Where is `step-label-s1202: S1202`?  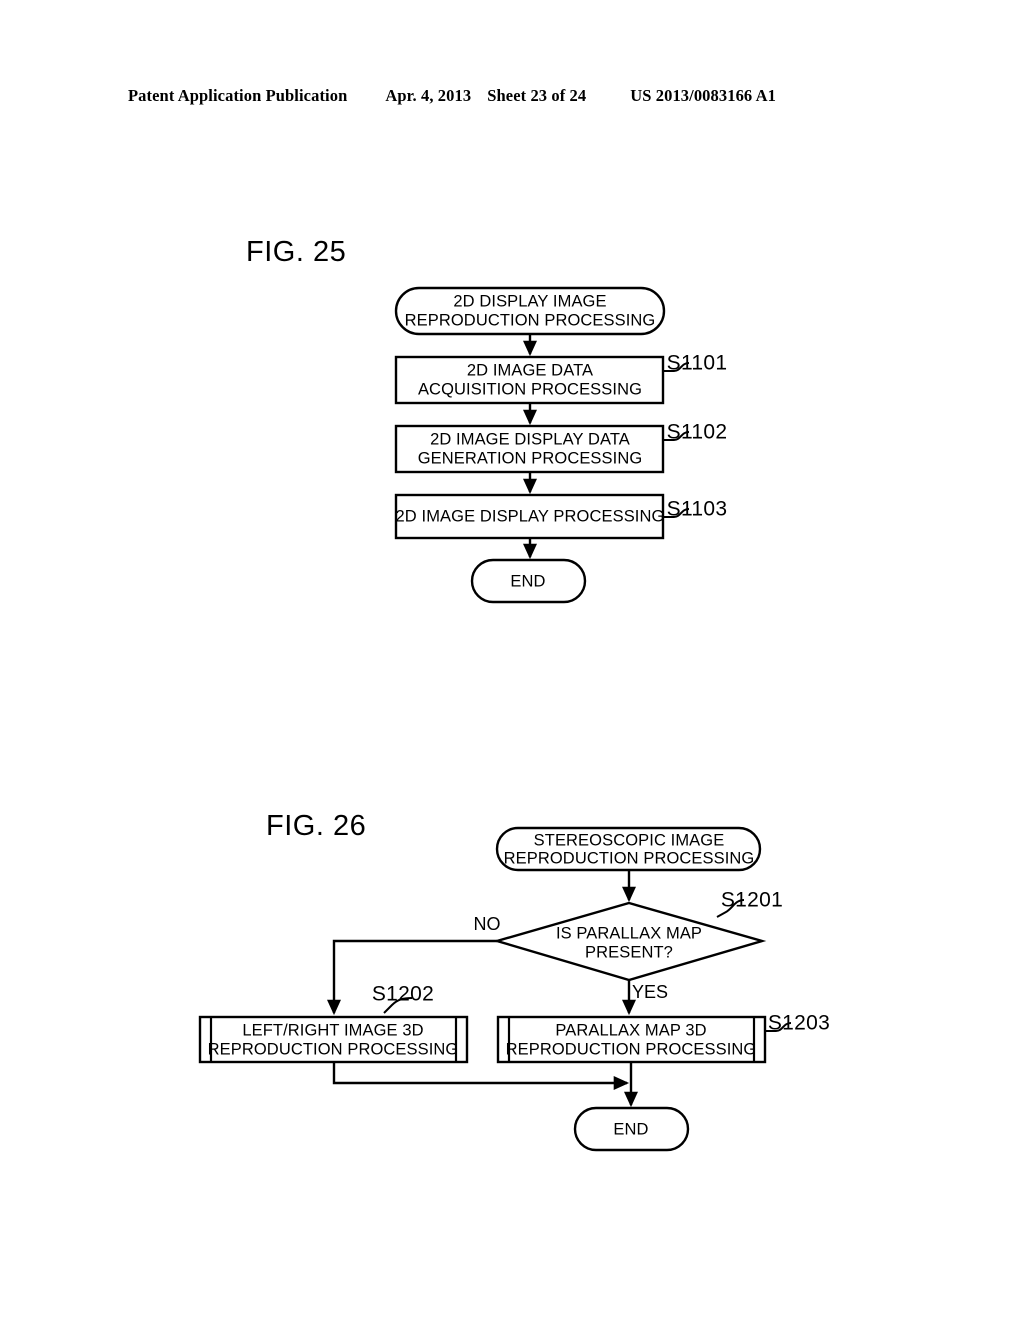 step-label-s1202: S1202 is located at coordinates (403, 994).